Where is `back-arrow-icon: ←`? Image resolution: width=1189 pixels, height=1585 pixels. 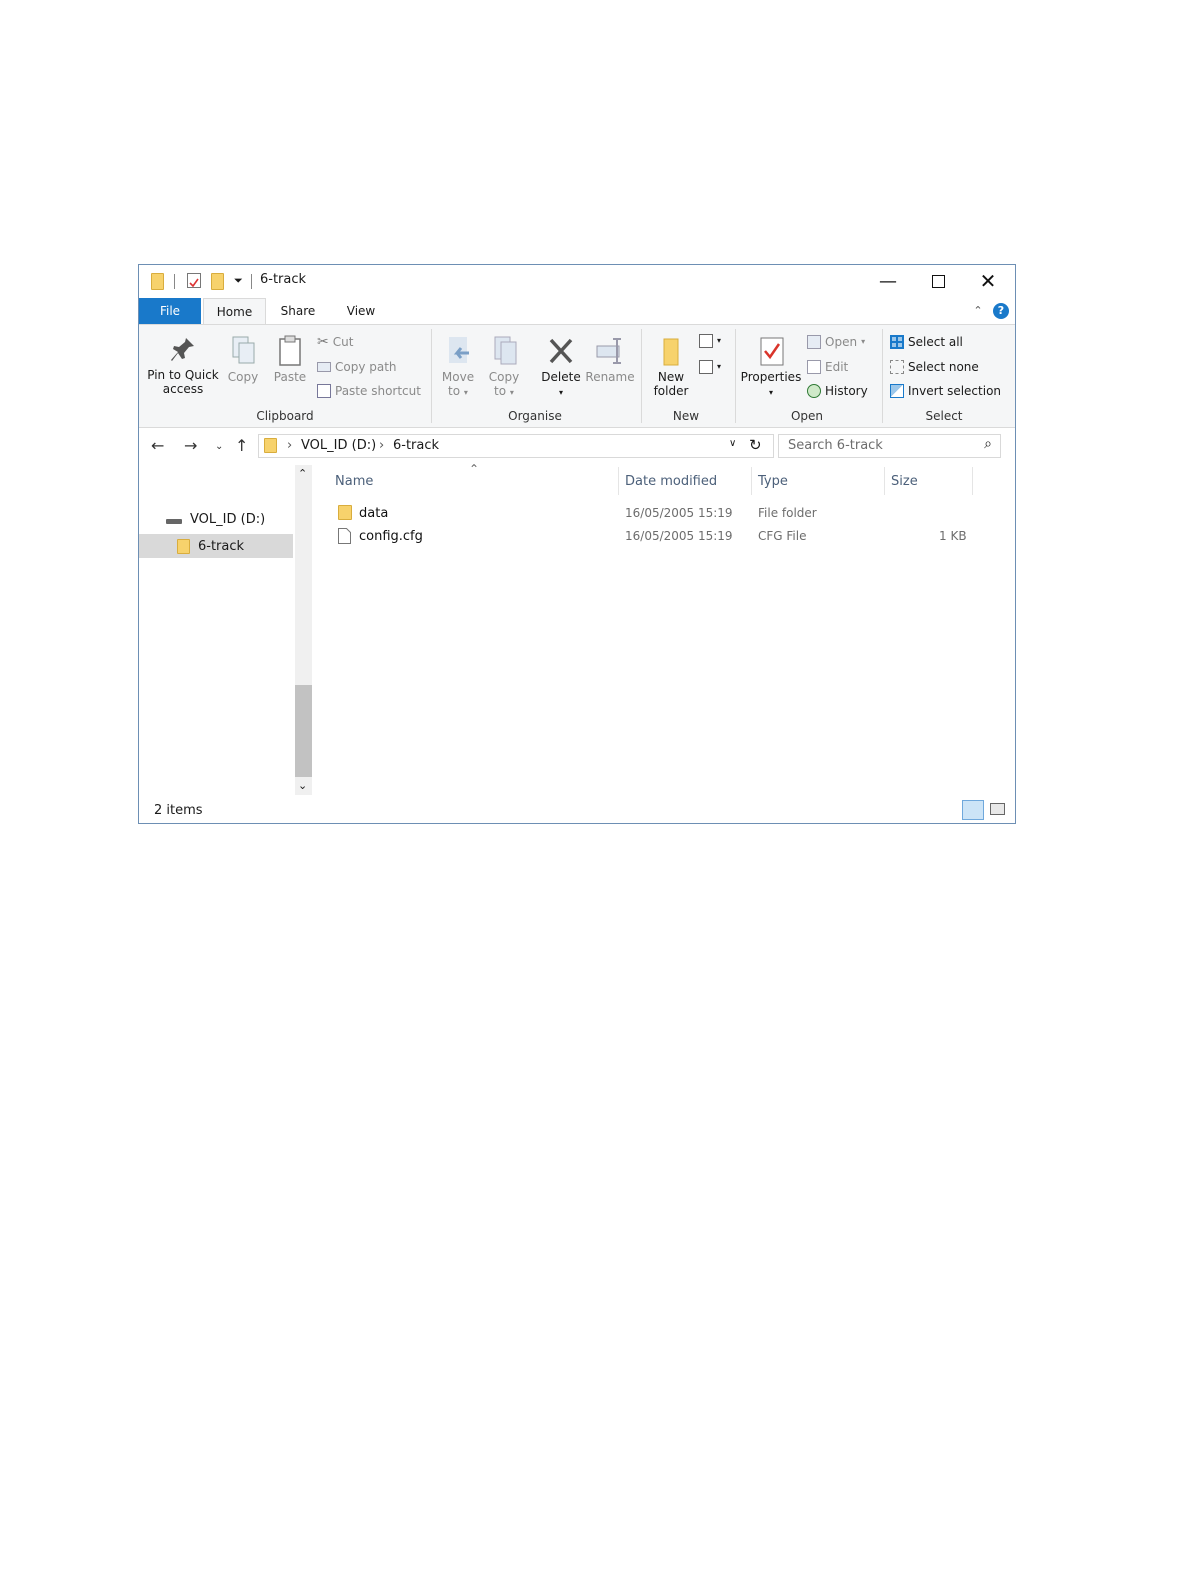
back-arrow-icon: ← is located at coordinates (157, 445).